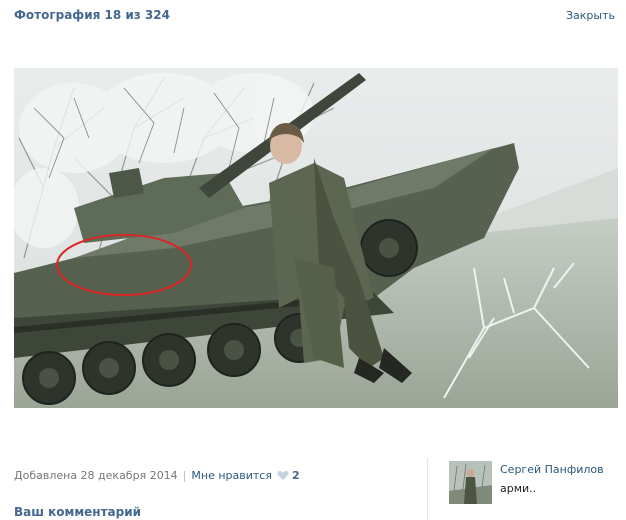 Image resolution: width=626 pixels, height=520 pixels. What do you see at coordinates (313, 16) in the screenshot?
I see `photo-viewer-header: Фотография 18 из 324 Закрыть` at bounding box center [313, 16].